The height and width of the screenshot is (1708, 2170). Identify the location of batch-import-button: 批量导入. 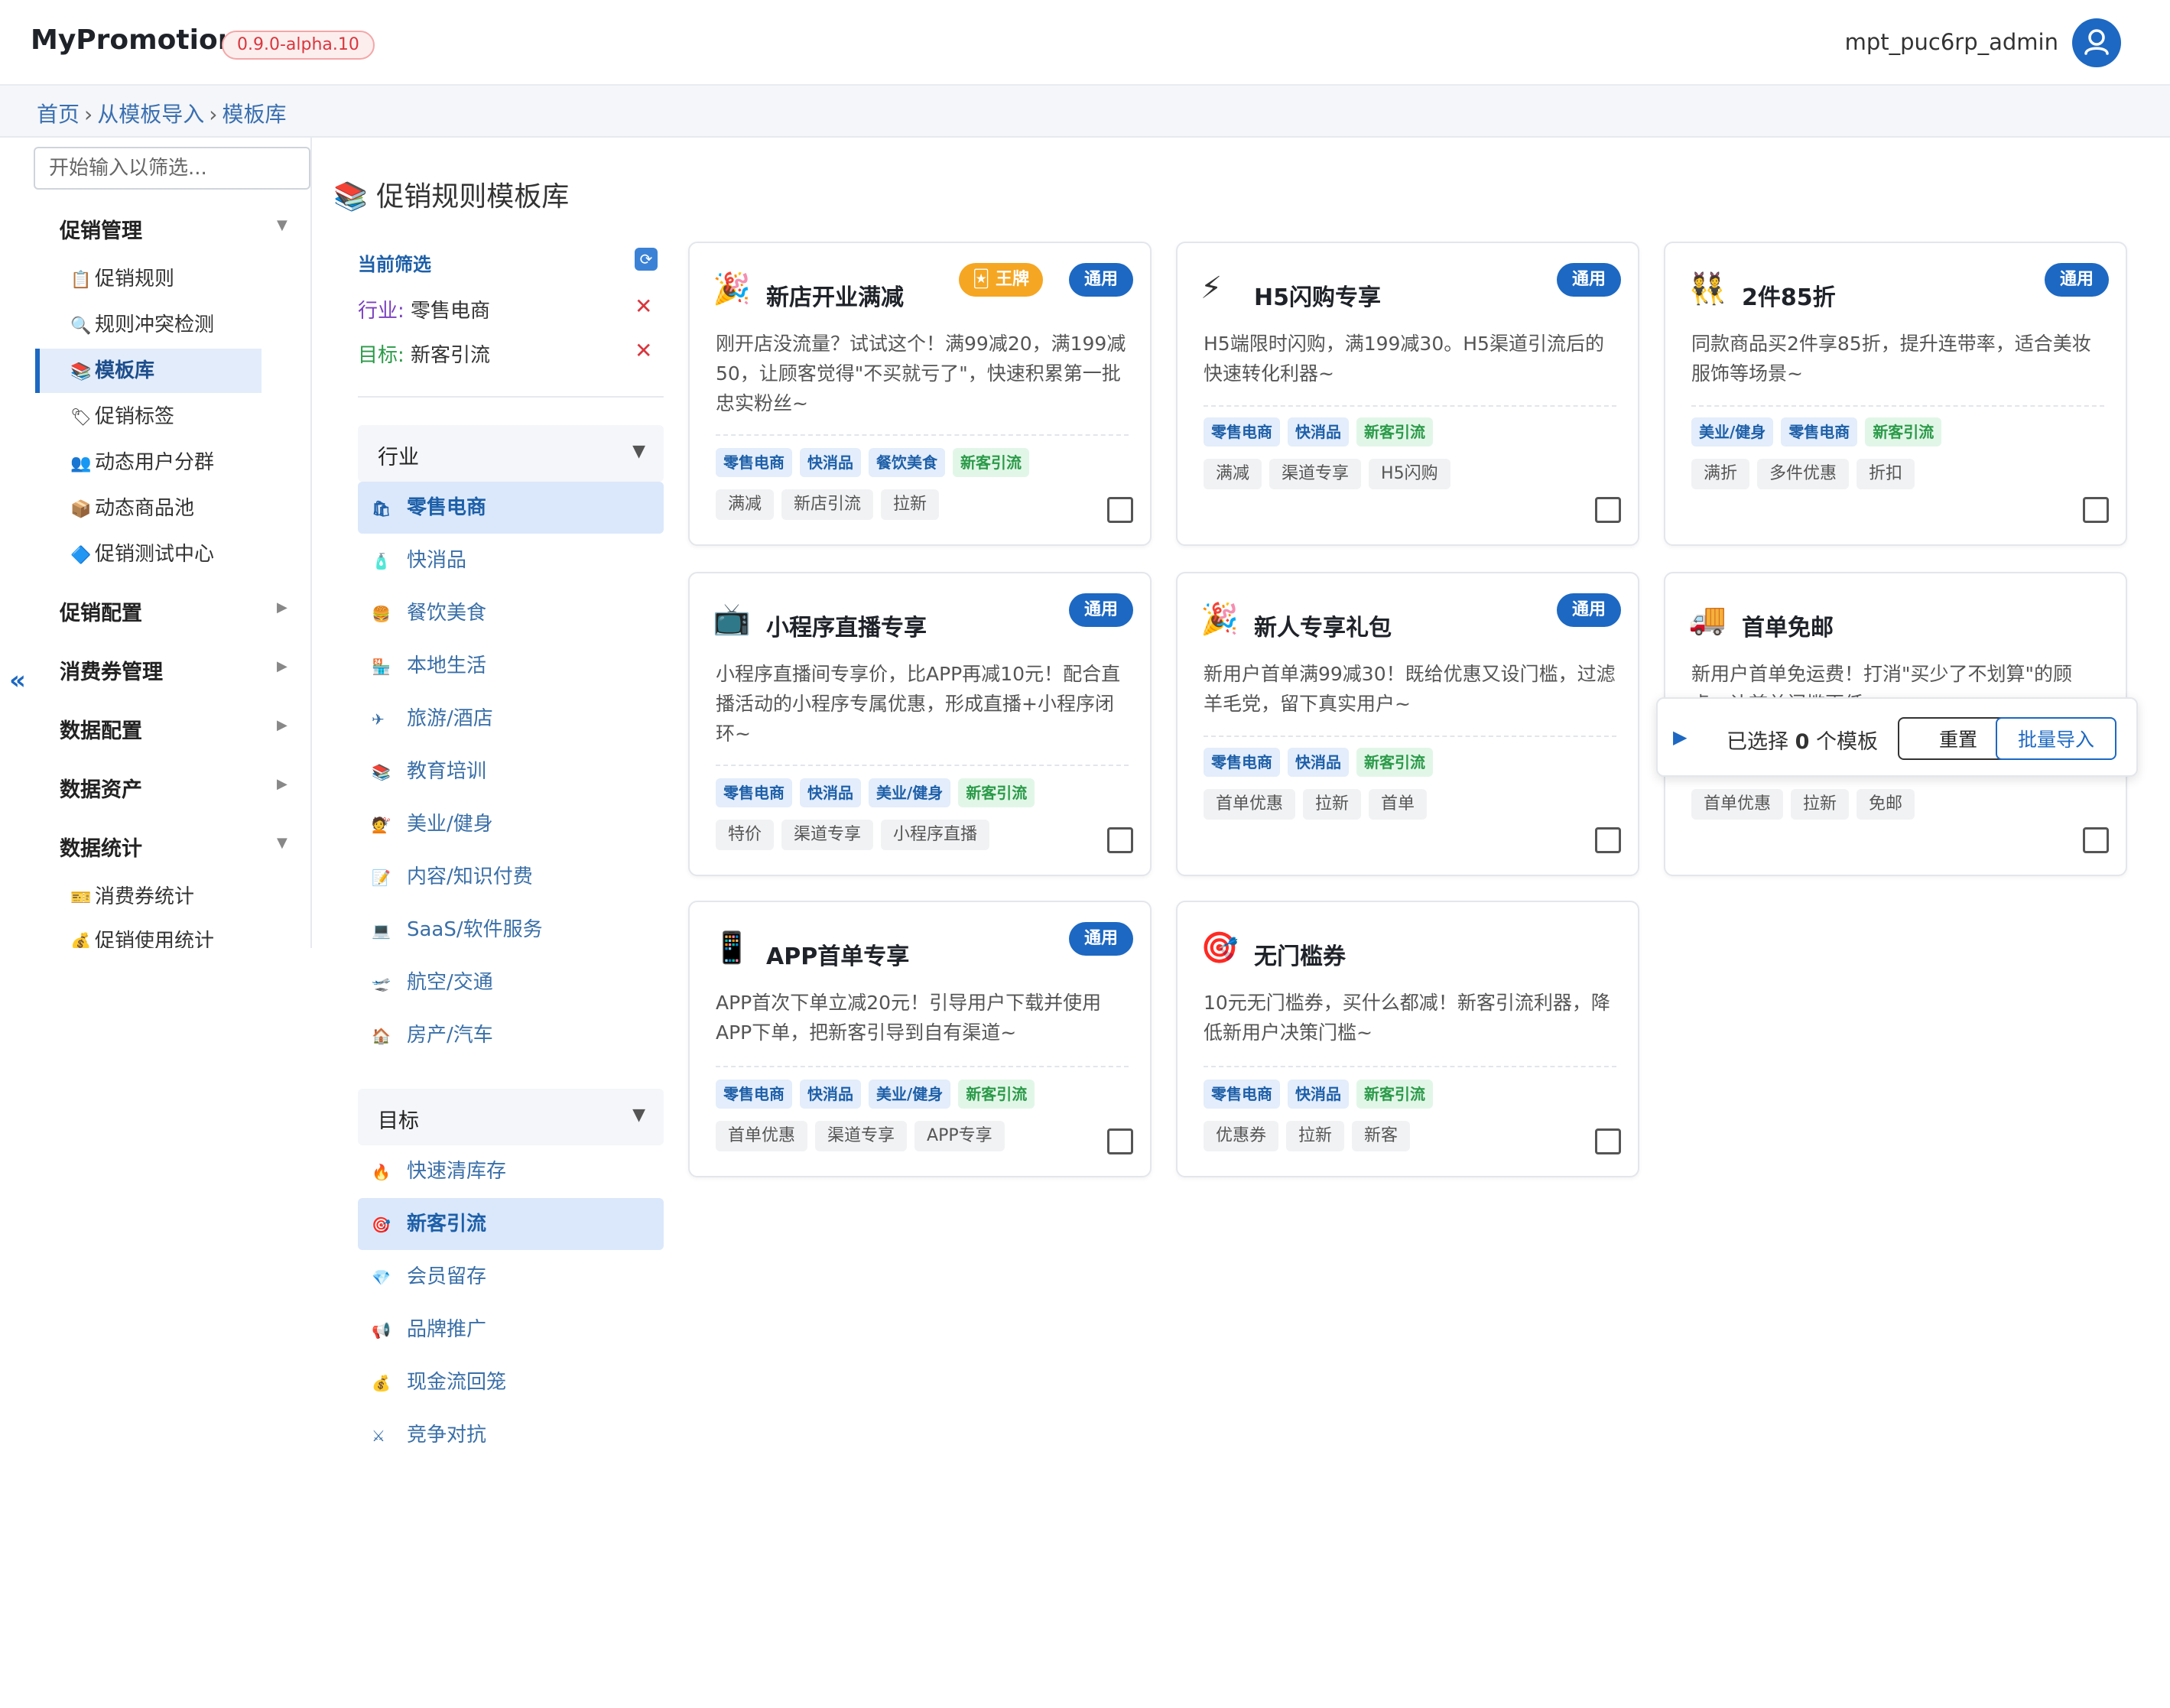
(2056, 738).